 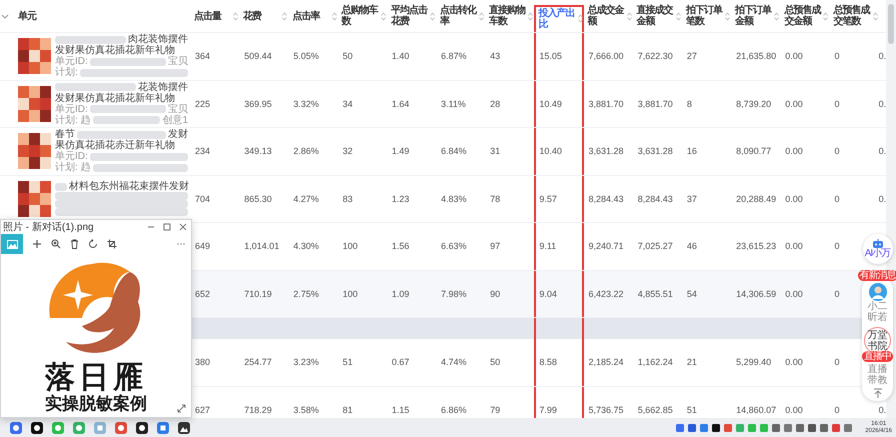 I want to click on product-title: 春节, so click(x=65, y=134).